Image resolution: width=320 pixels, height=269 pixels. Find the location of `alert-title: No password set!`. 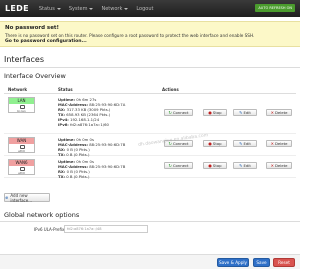

alert-title: No password set! is located at coordinates (32, 28).